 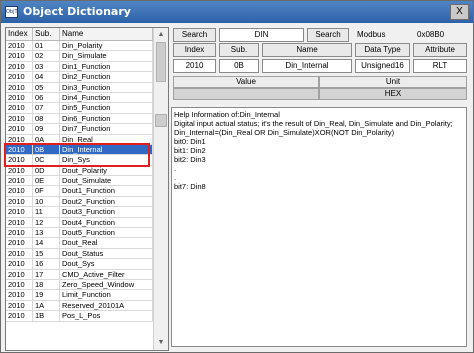 I want to click on row-sub: 05, so click(x=46, y=87).